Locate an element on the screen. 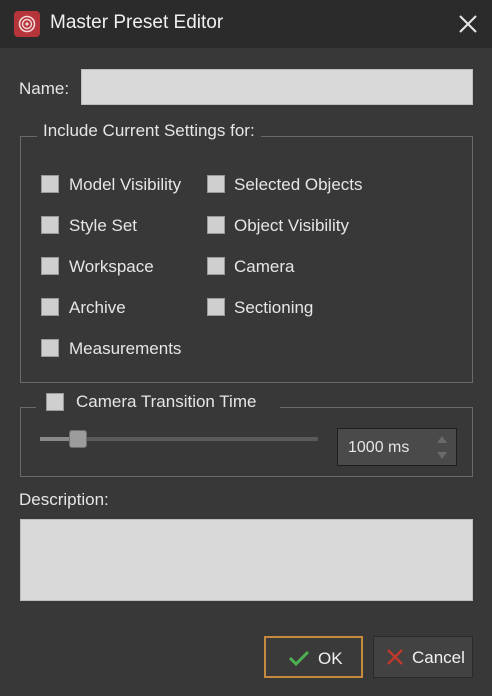 The image size is (492, 696). style-set-checkbox is located at coordinates (50, 225).